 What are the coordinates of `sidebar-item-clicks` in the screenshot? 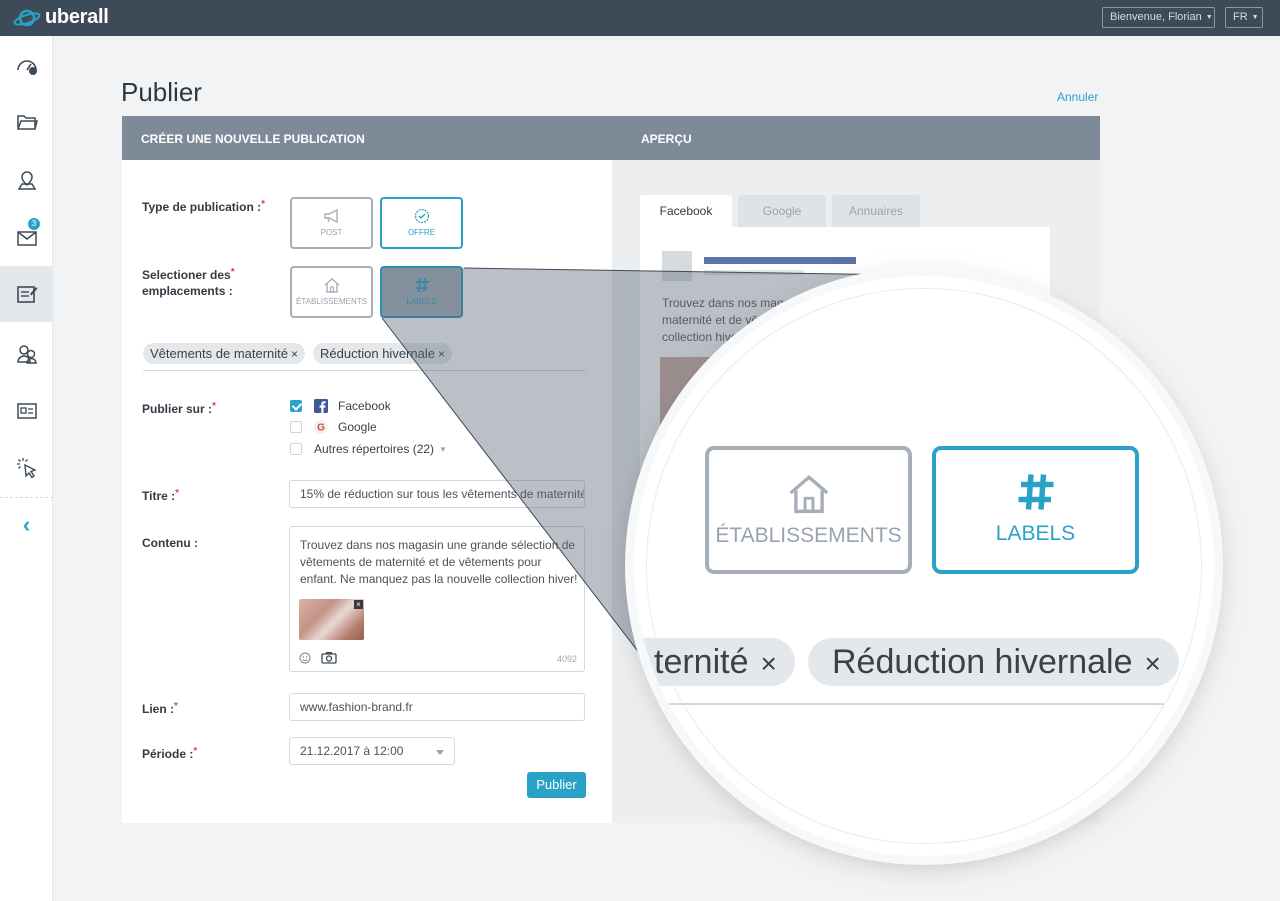 It's located at (26, 468).